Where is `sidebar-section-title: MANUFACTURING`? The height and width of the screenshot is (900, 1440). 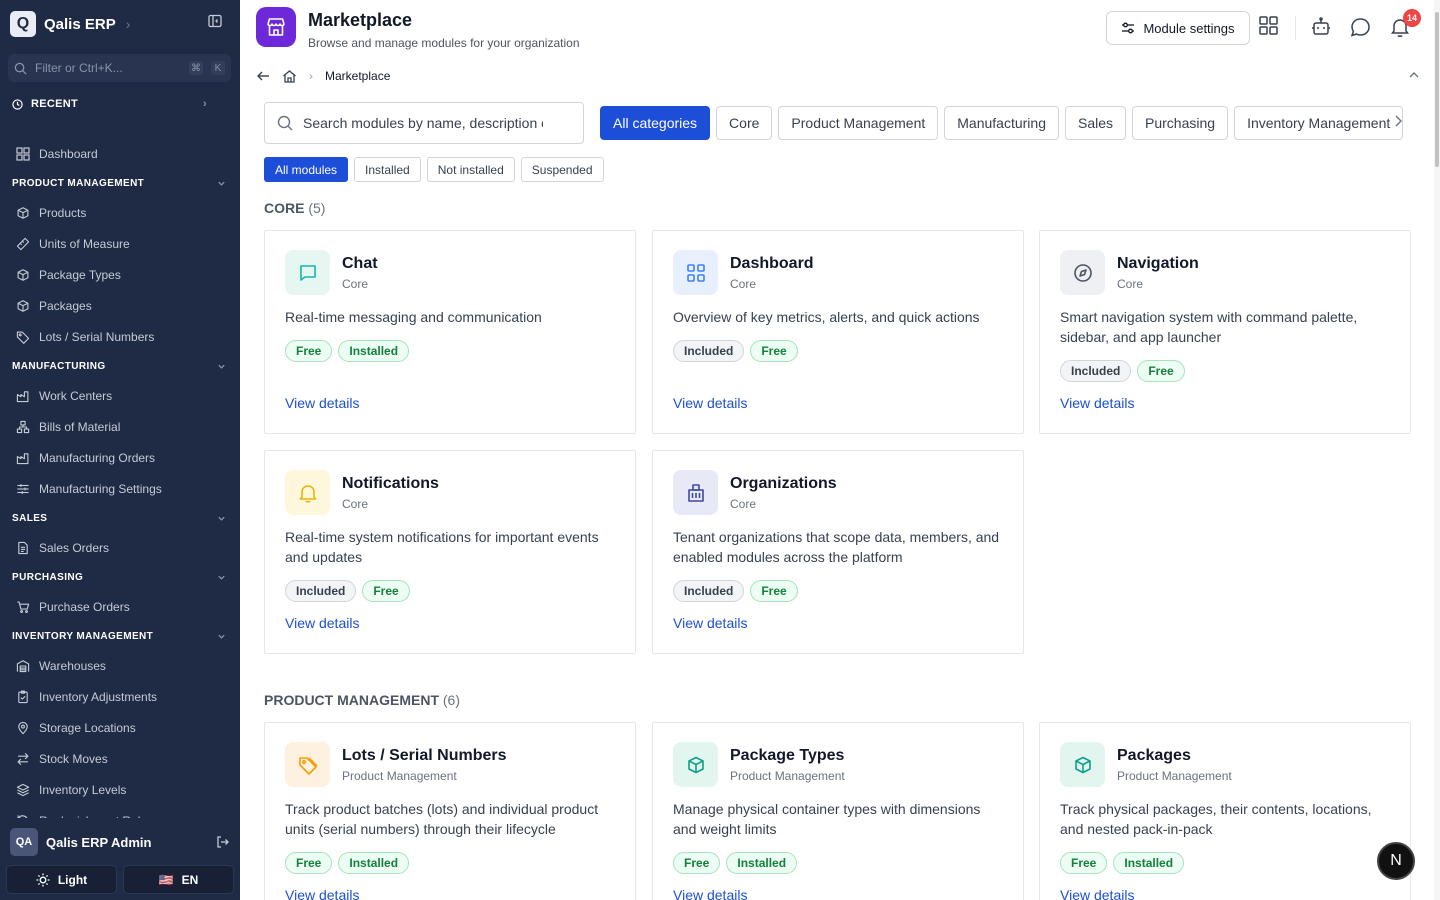 sidebar-section-title: MANUFACTURING is located at coordinates (59, 366).